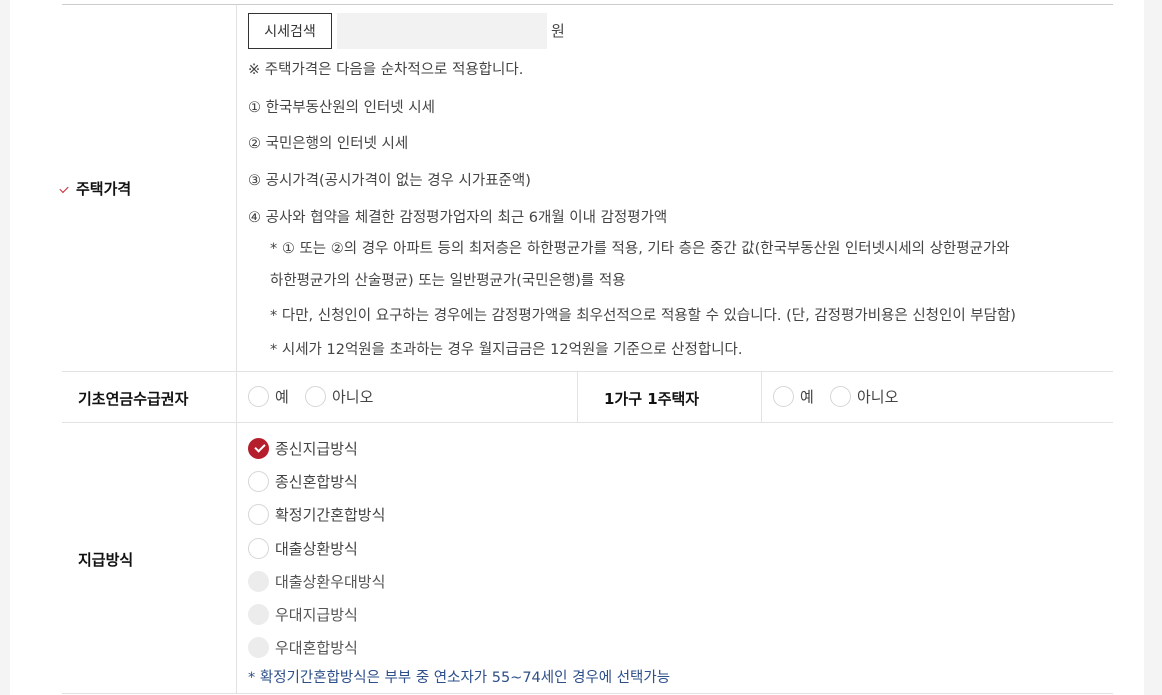 Image resolution: width=1162 pixels, height=695 pixels. I want to click on payment-option: 우대혼합방식, so click(303, 647).